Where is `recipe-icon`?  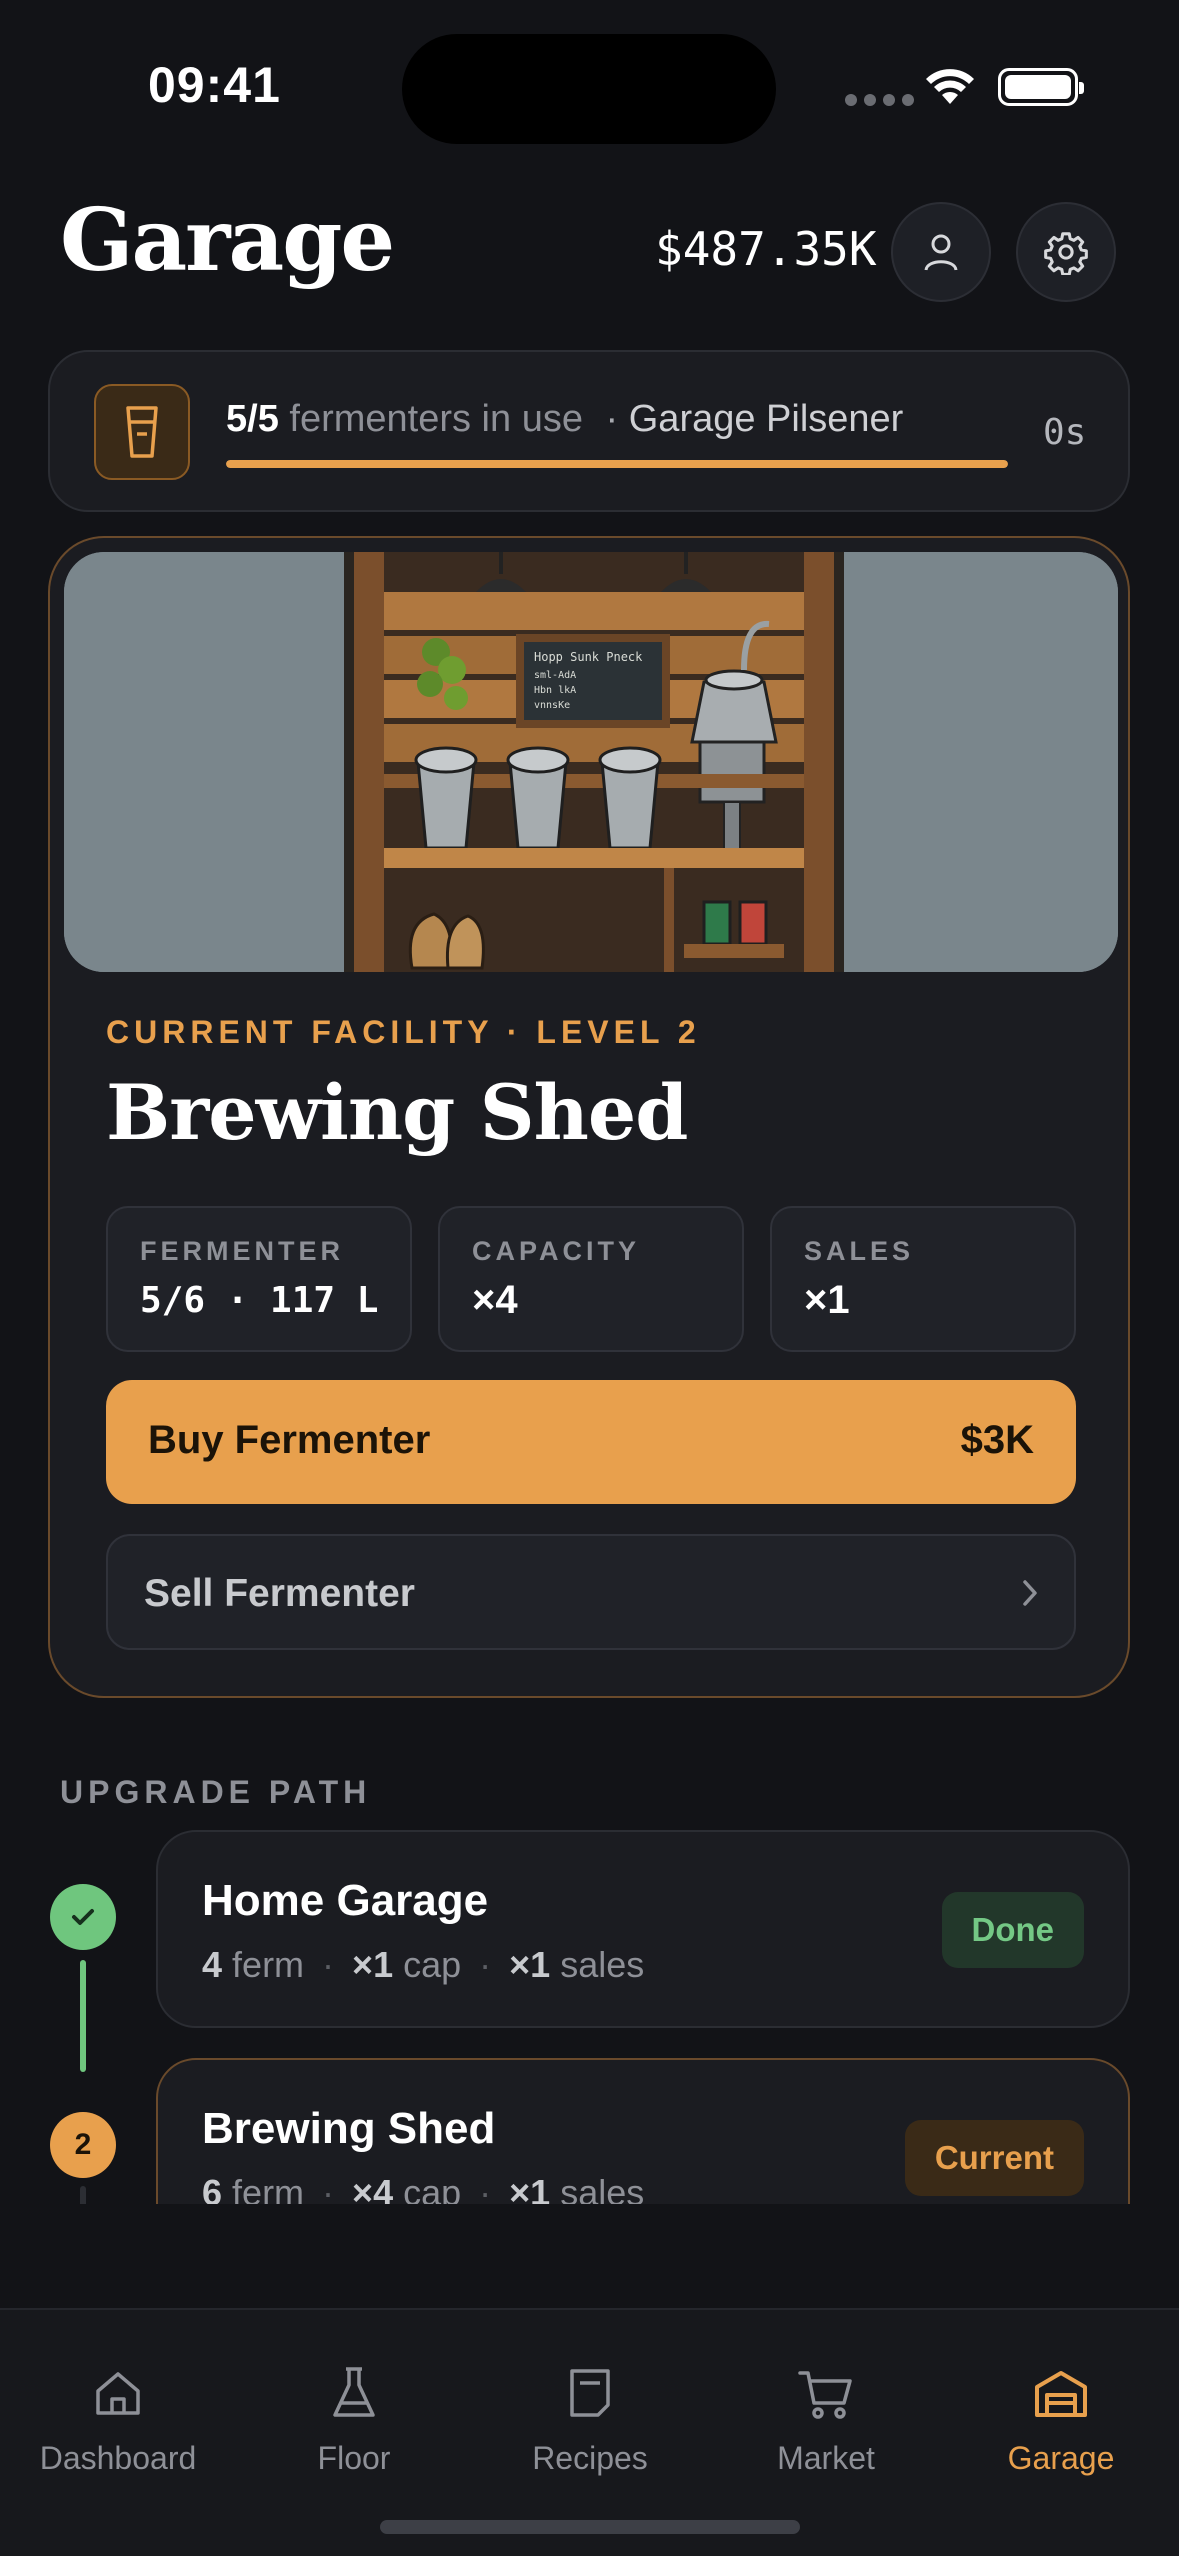 recipe-icon is located at coordinates (590, 2393).